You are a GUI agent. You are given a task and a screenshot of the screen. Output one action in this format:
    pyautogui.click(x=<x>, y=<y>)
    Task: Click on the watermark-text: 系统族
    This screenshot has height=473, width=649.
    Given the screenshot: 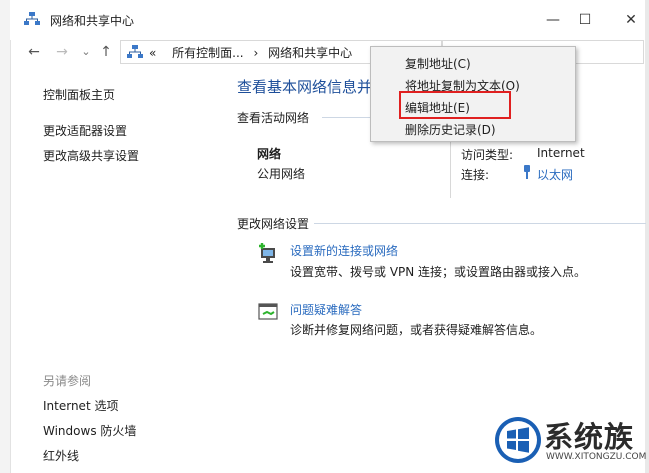 What is the action you would take?
    pyautogui.click(x=589, y=437)
    